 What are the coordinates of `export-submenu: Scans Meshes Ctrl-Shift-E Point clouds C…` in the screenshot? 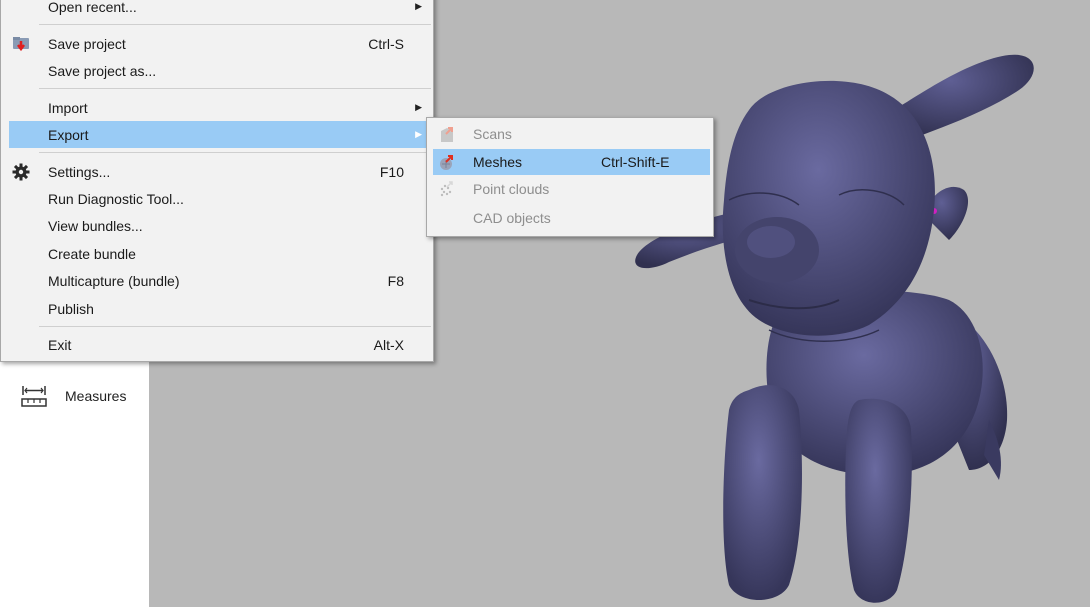 It's located at (570, 177).